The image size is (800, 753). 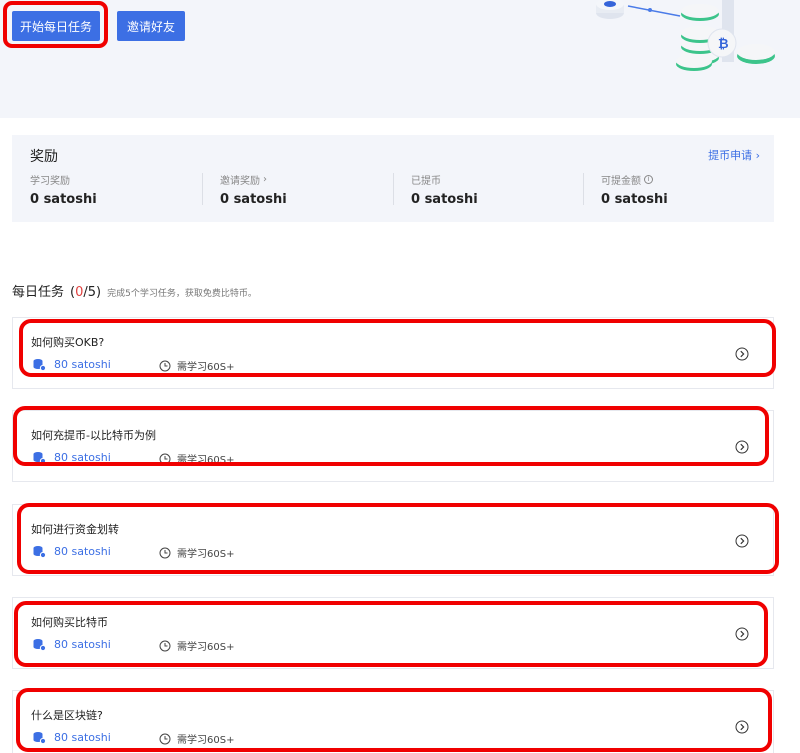 What do you see at coordinates (393, 353) in the screenshot?
I see `task-card: 如何购买OKB? 80 satoshi 需学习60S+` at bounding box center [393, 353].